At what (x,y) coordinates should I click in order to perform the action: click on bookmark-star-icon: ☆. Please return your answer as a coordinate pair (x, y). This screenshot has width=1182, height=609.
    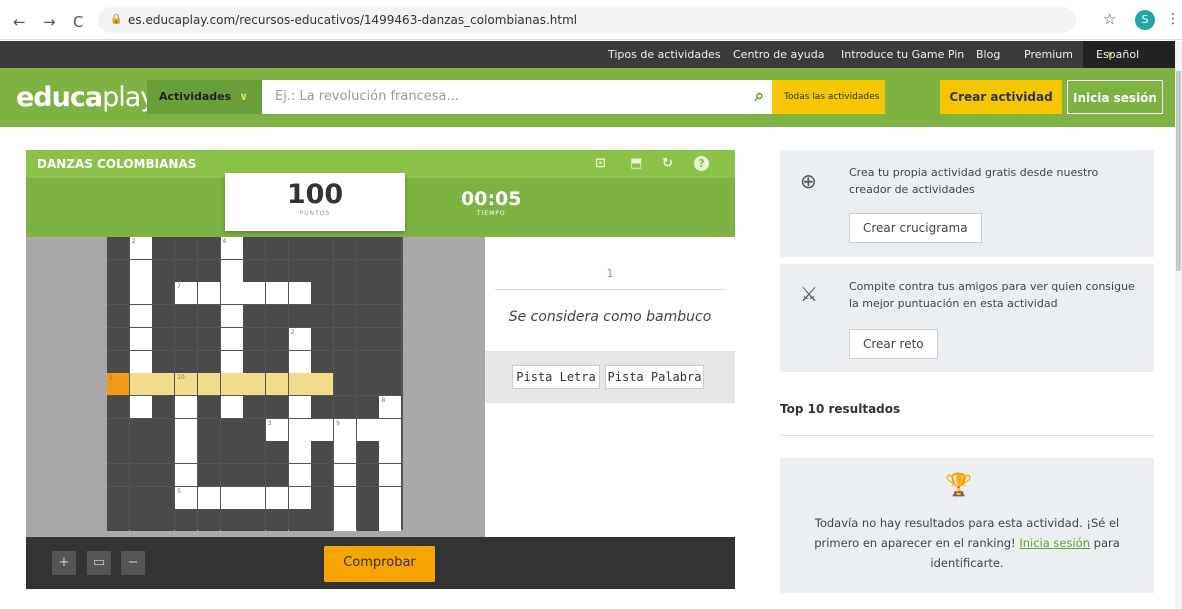
    Looking at the image, I should click on (1109, 19).